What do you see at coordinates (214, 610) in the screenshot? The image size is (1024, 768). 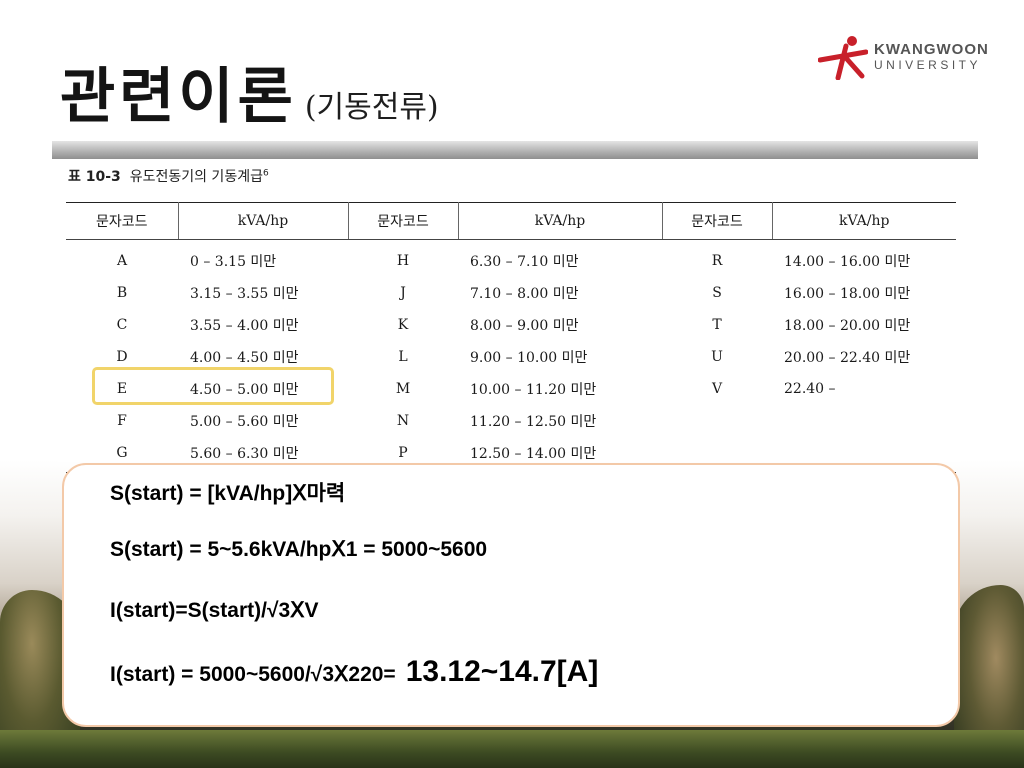 I see `formula-line-3: I(start)=S(start)/√3ⅩV` at bounding box center [214, 610].